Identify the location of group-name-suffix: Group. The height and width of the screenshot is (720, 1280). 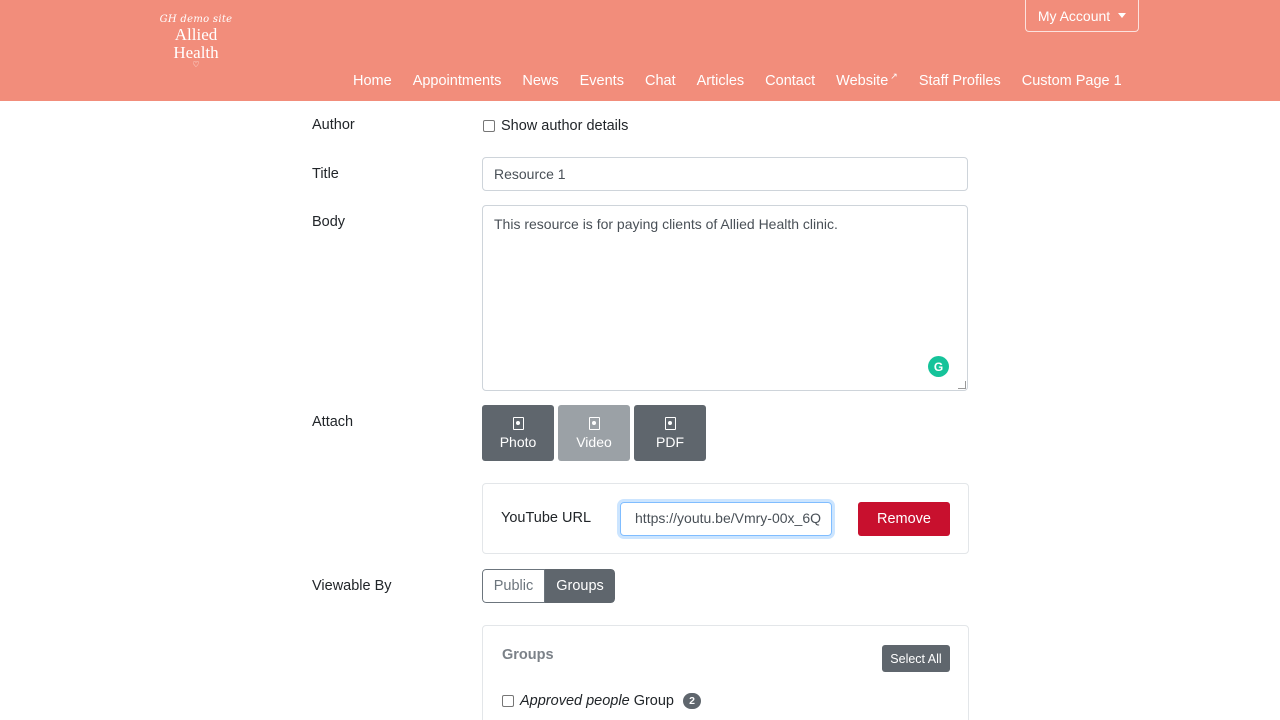
(653, 701).